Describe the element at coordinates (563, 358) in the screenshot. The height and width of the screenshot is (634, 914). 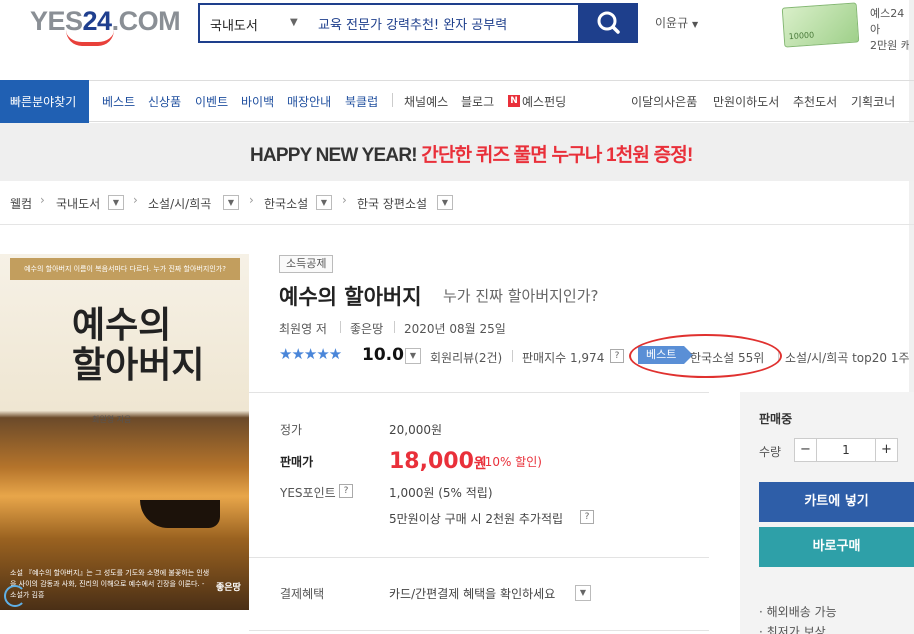
I see `sales-index: 판매지수 1,974` at that location.